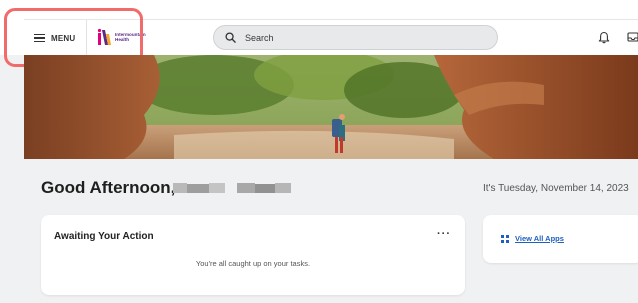  What do you see at coordinates (122, 39) in the screenshot?
I see `logo-line-2: Health` at bounding box center [122, 39].